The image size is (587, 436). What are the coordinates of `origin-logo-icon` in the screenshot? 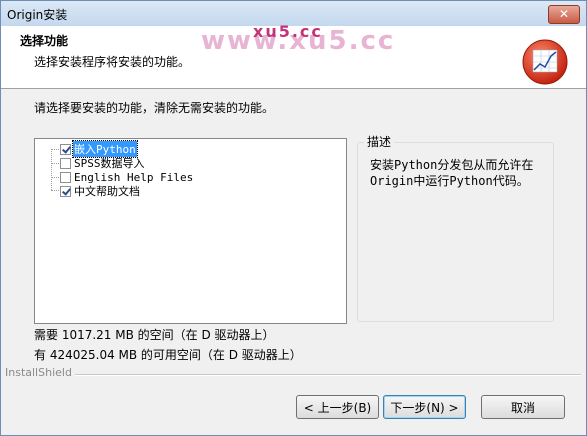 It's located at (545, 62).